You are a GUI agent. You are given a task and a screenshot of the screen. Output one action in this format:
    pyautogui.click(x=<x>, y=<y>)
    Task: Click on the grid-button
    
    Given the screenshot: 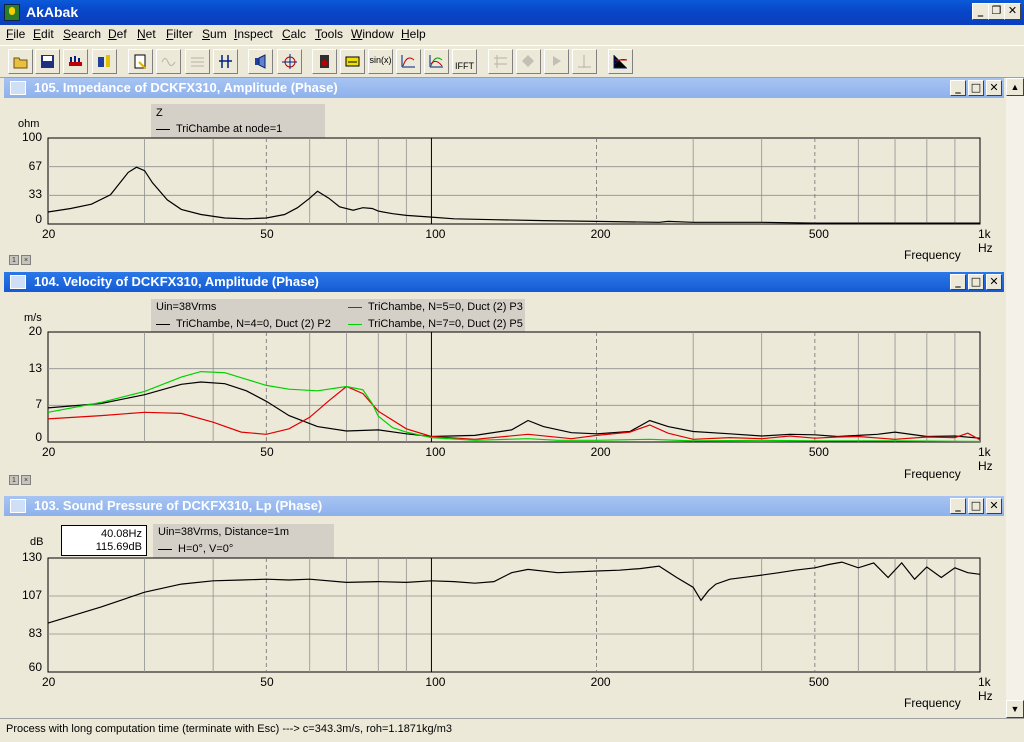 What is the action you would take?
    pyautogui.click(x=197, y=61)
    